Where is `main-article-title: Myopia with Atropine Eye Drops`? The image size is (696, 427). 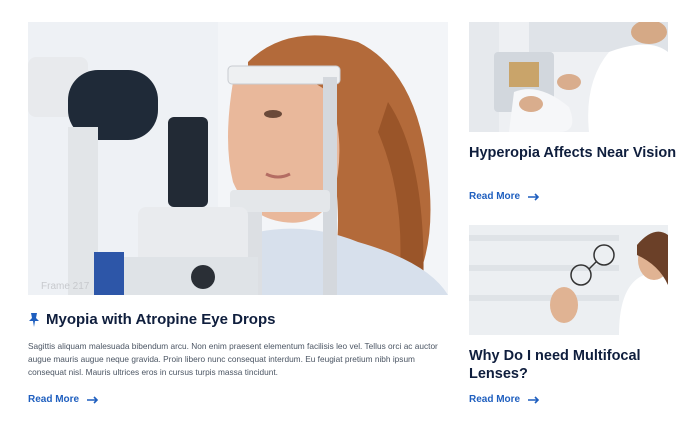 main-article-title: Myopia with Atropine Eye Drops is located at coordinates (151, 319).